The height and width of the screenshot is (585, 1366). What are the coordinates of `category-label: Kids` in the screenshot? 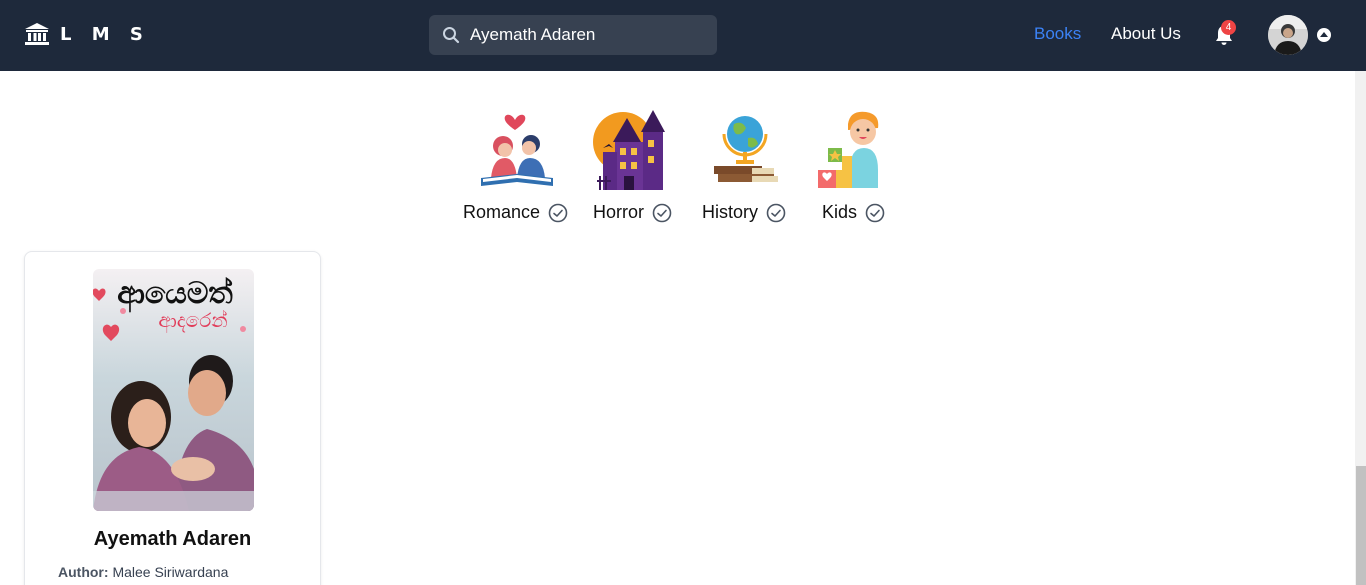 It's located at (840, 212).